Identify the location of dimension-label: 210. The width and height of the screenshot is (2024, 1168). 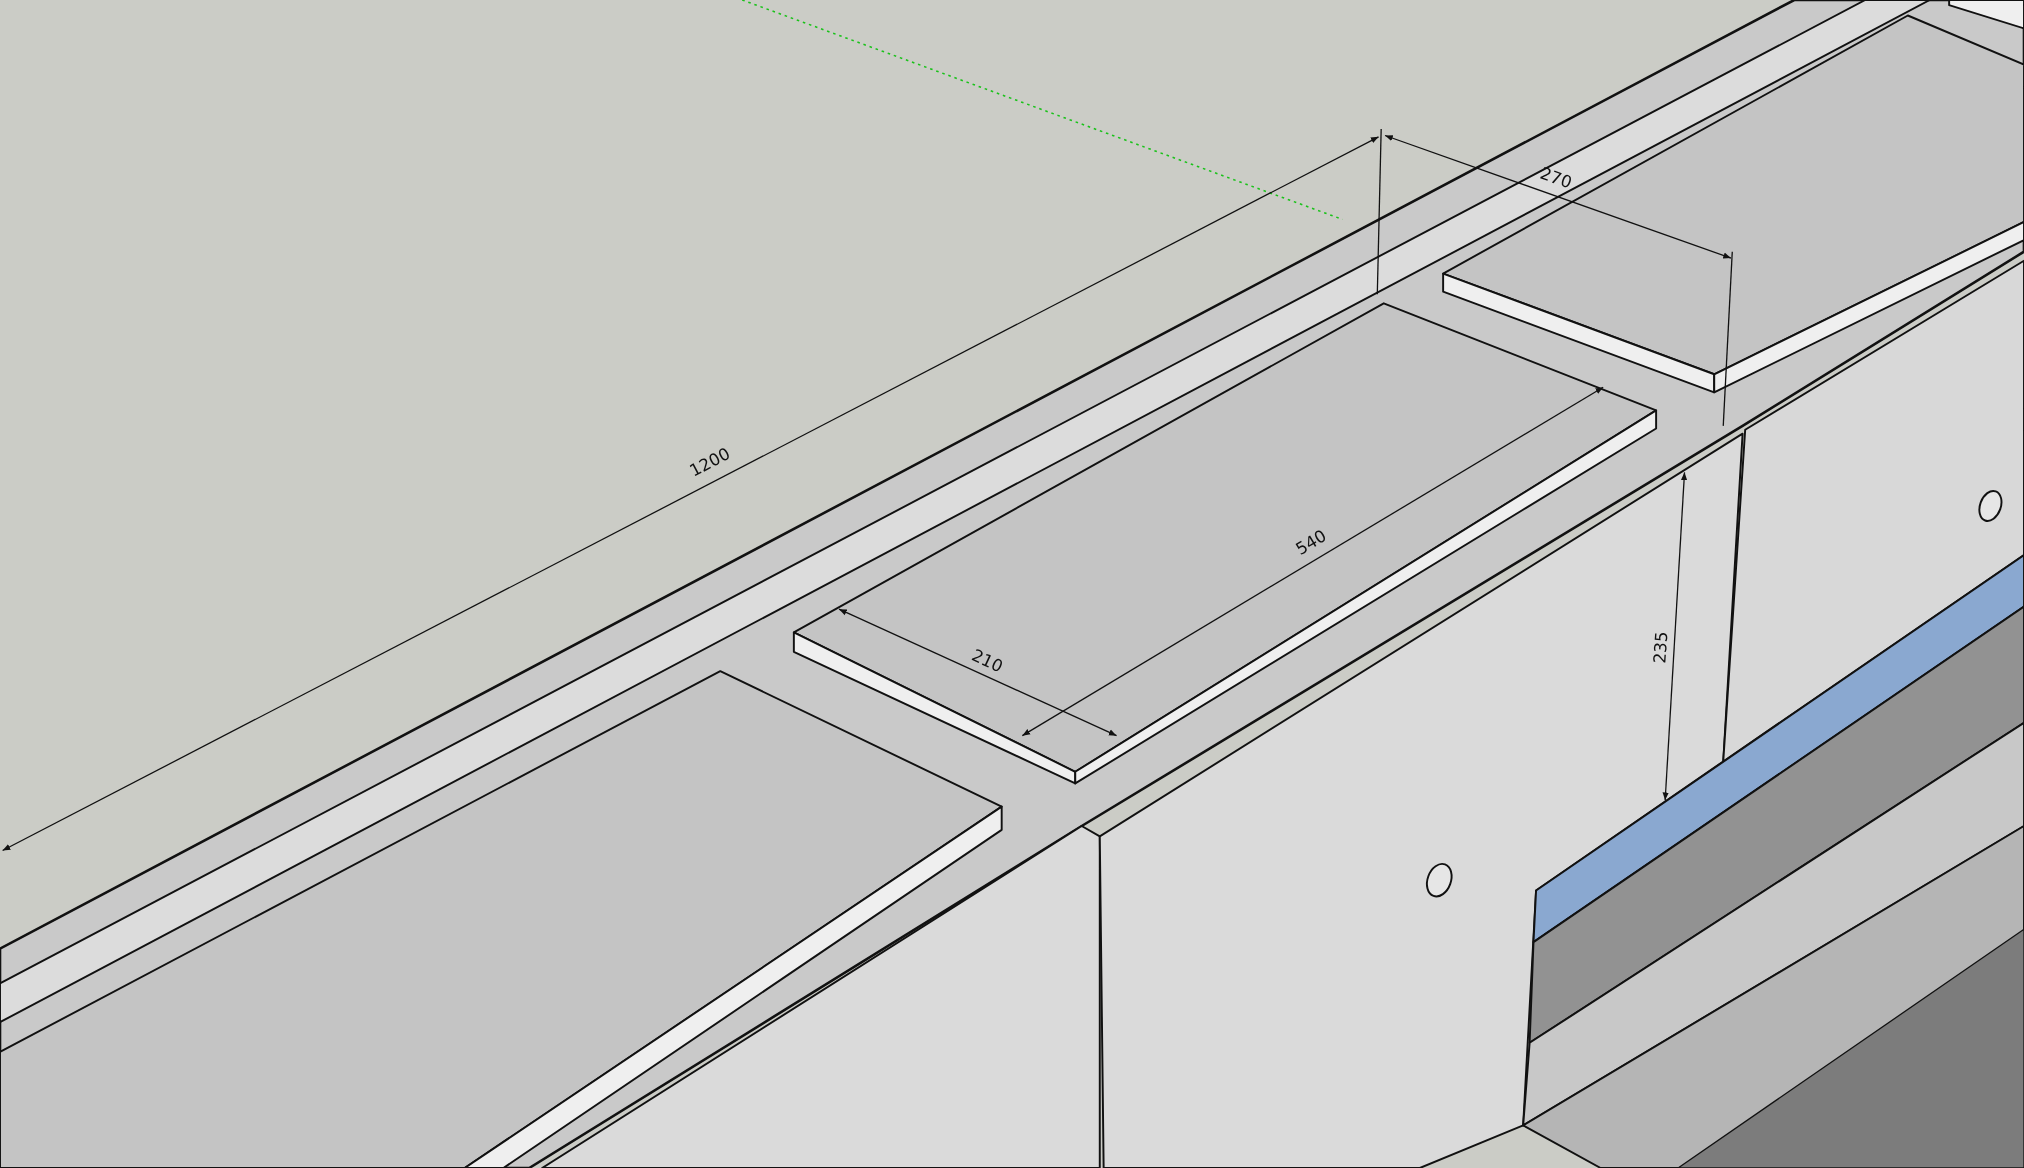
(987, 660).